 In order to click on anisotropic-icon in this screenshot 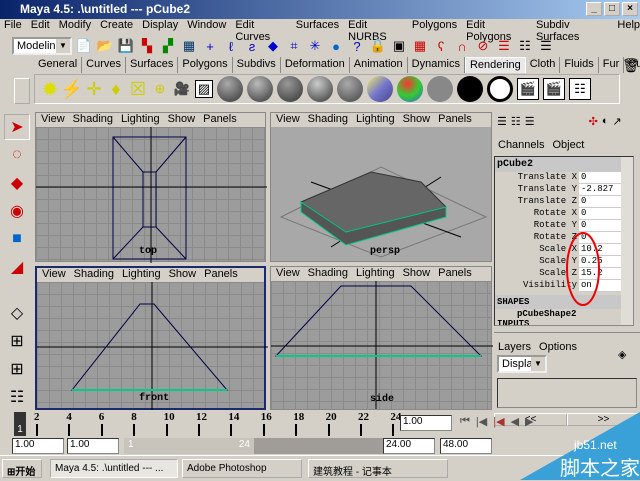, I will do `click(350, 89)`.